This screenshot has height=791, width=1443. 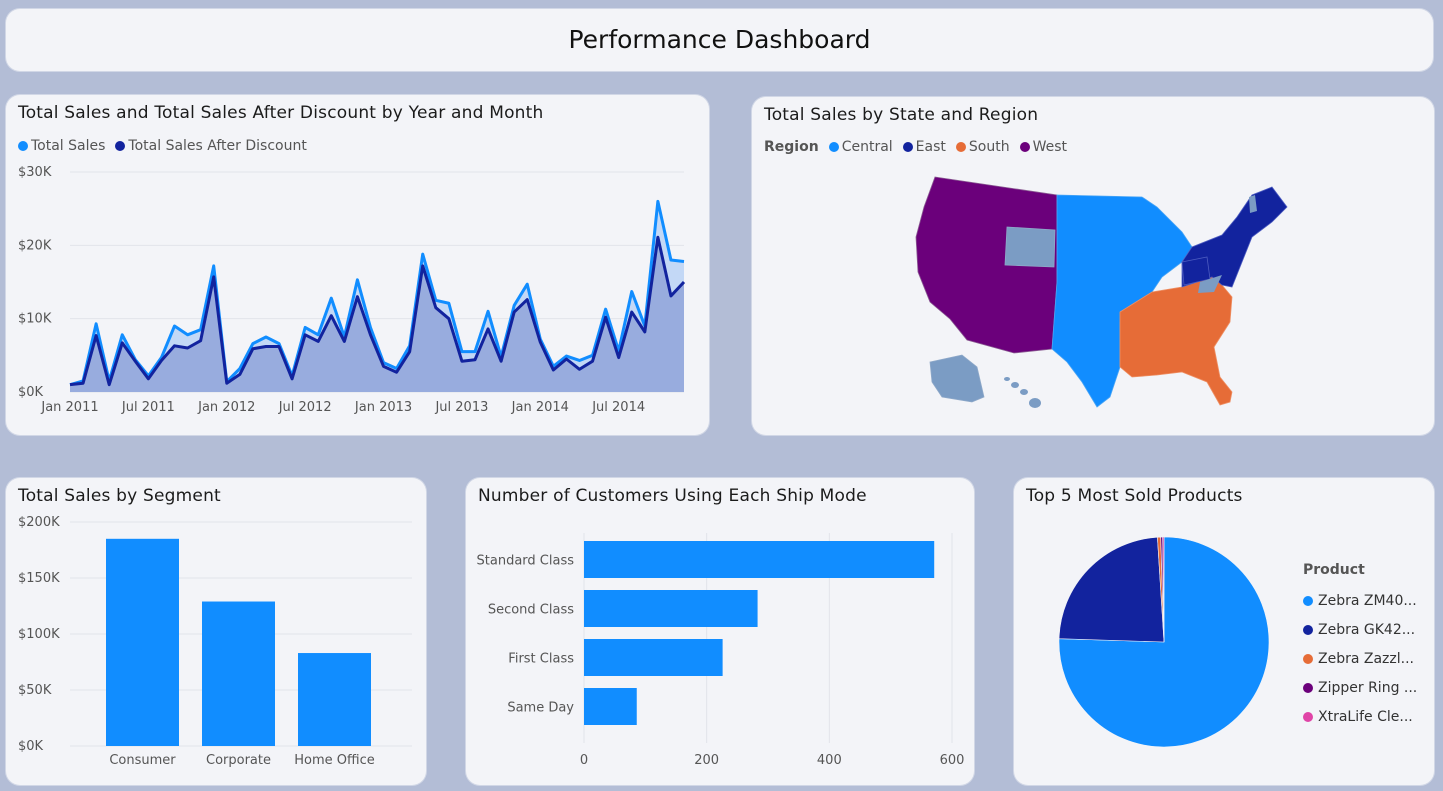 I want to click on x-tick-label: Jul 2013, so click(x=461, y=407).